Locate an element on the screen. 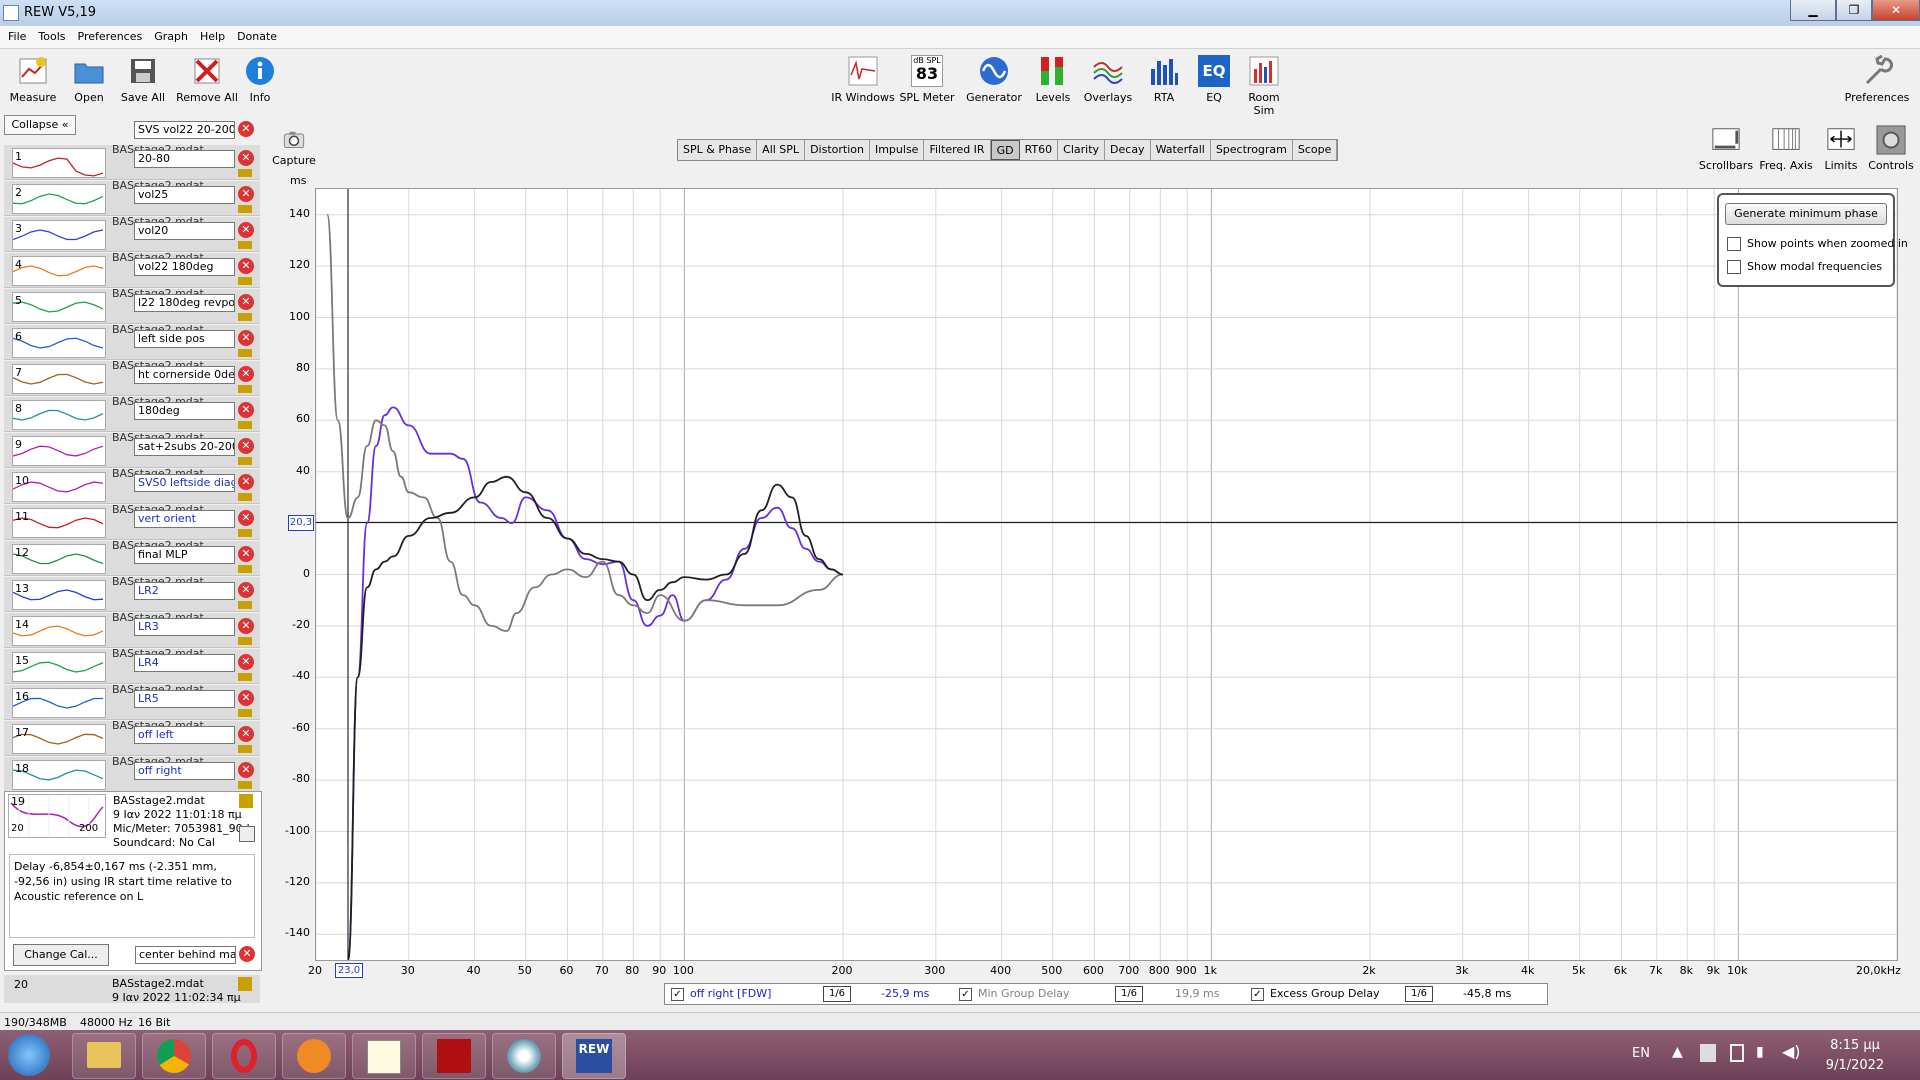  measurement-row: 10BASstage2.mdatSVS0 leftside diag✕ is located at coordinates (132, 485).